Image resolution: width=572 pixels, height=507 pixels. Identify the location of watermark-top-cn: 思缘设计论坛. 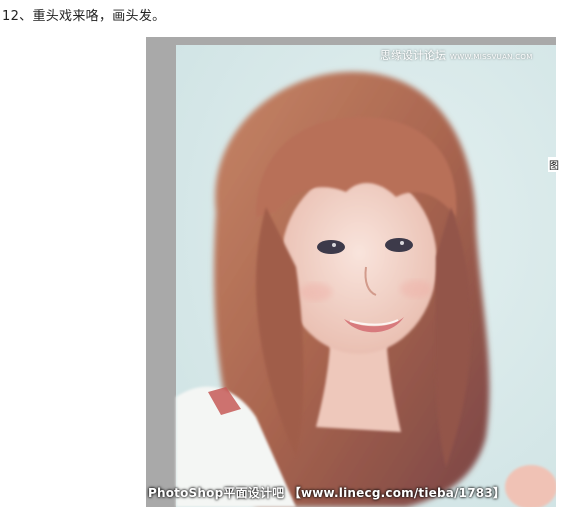
(413, 55).